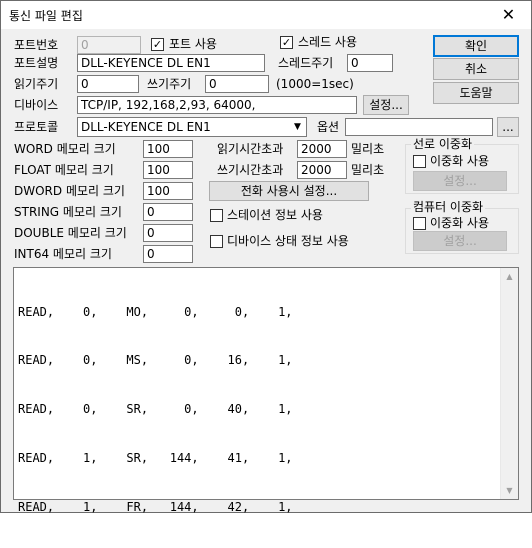 This screenshot has height=548, width=532. I want to click on word-size-label: WORD 메모리 크기, so click(65, 149).